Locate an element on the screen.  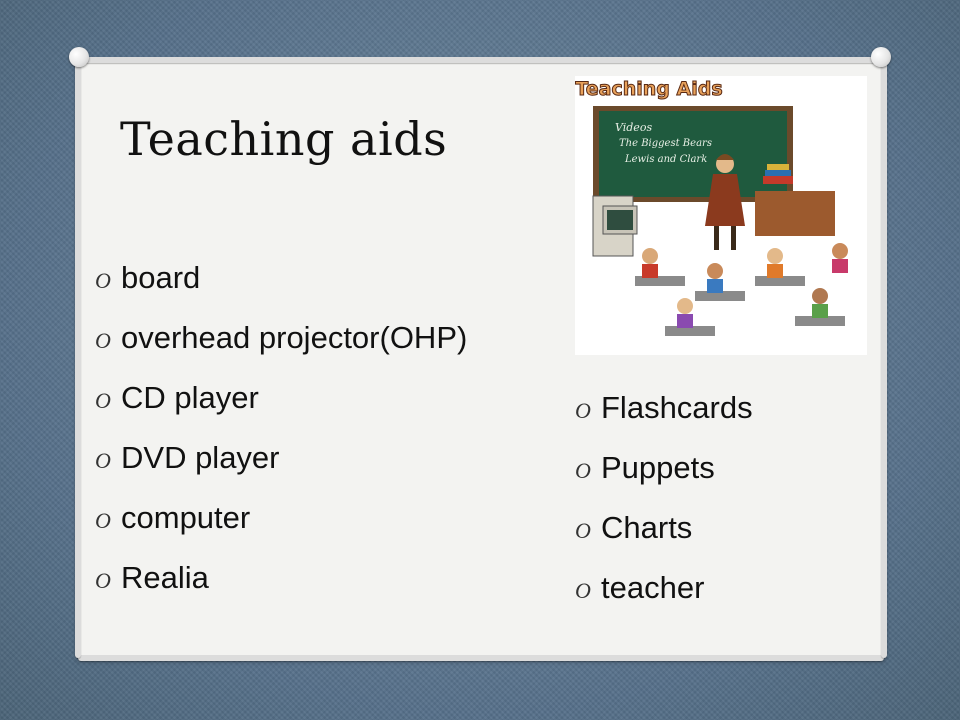
corner-knob-top-left is located at coordinates (79, 57).